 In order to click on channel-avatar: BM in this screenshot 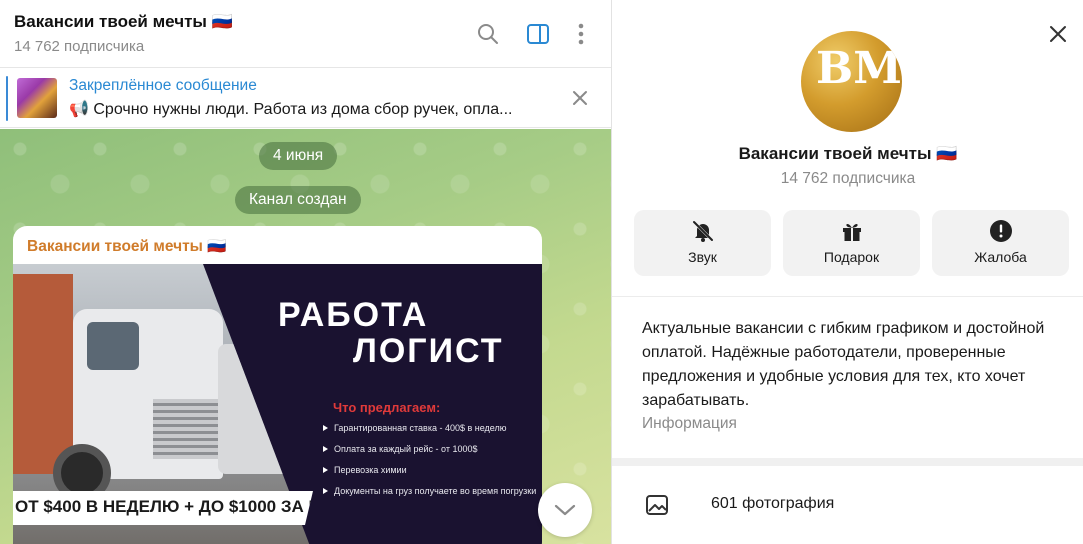, I will do `click(851, 81)`.